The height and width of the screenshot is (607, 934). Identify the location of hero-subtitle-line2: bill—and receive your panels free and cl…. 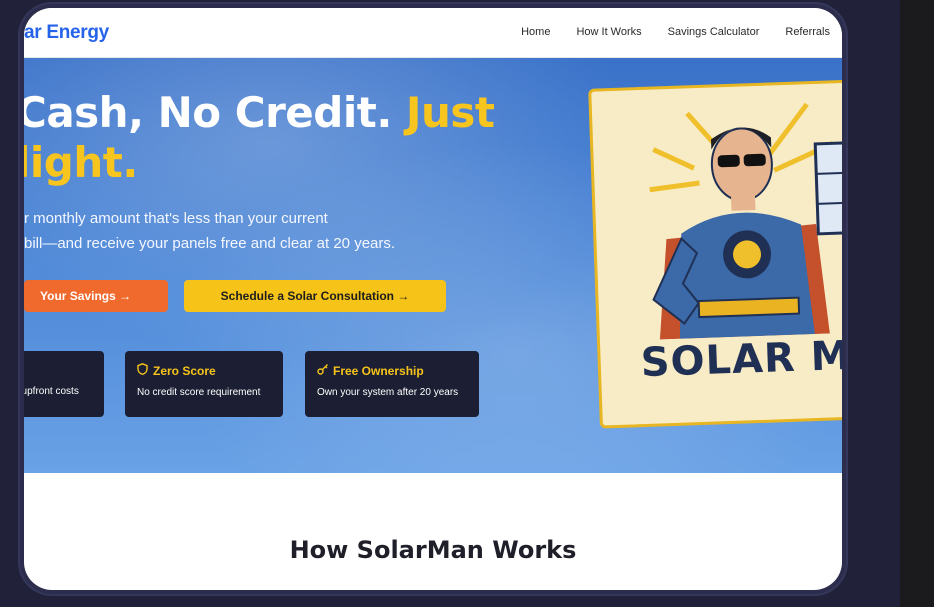
(210, 243).